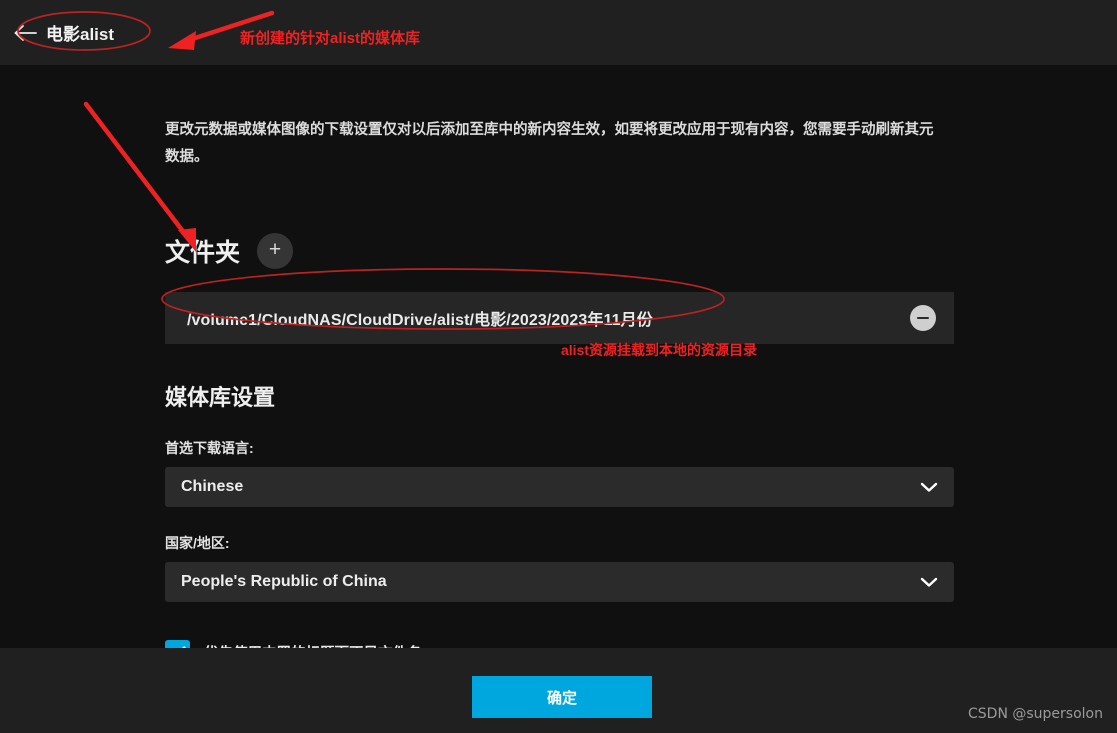 The image size is (1117, 733). What do you see at coordinates (25, 33) in the screenshot?
I see `back-arrow-icon` at bounding box center [25, 33].